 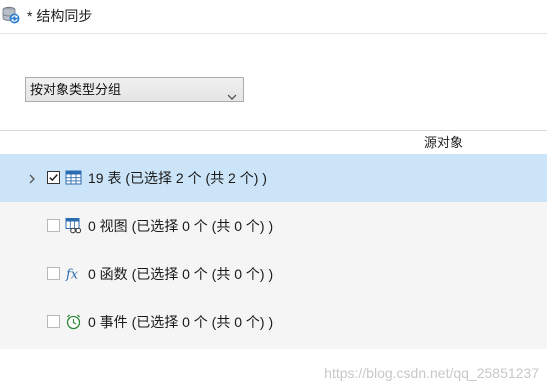 I want to click on title-bar: * 结构同步, so click(x=273, y=17).